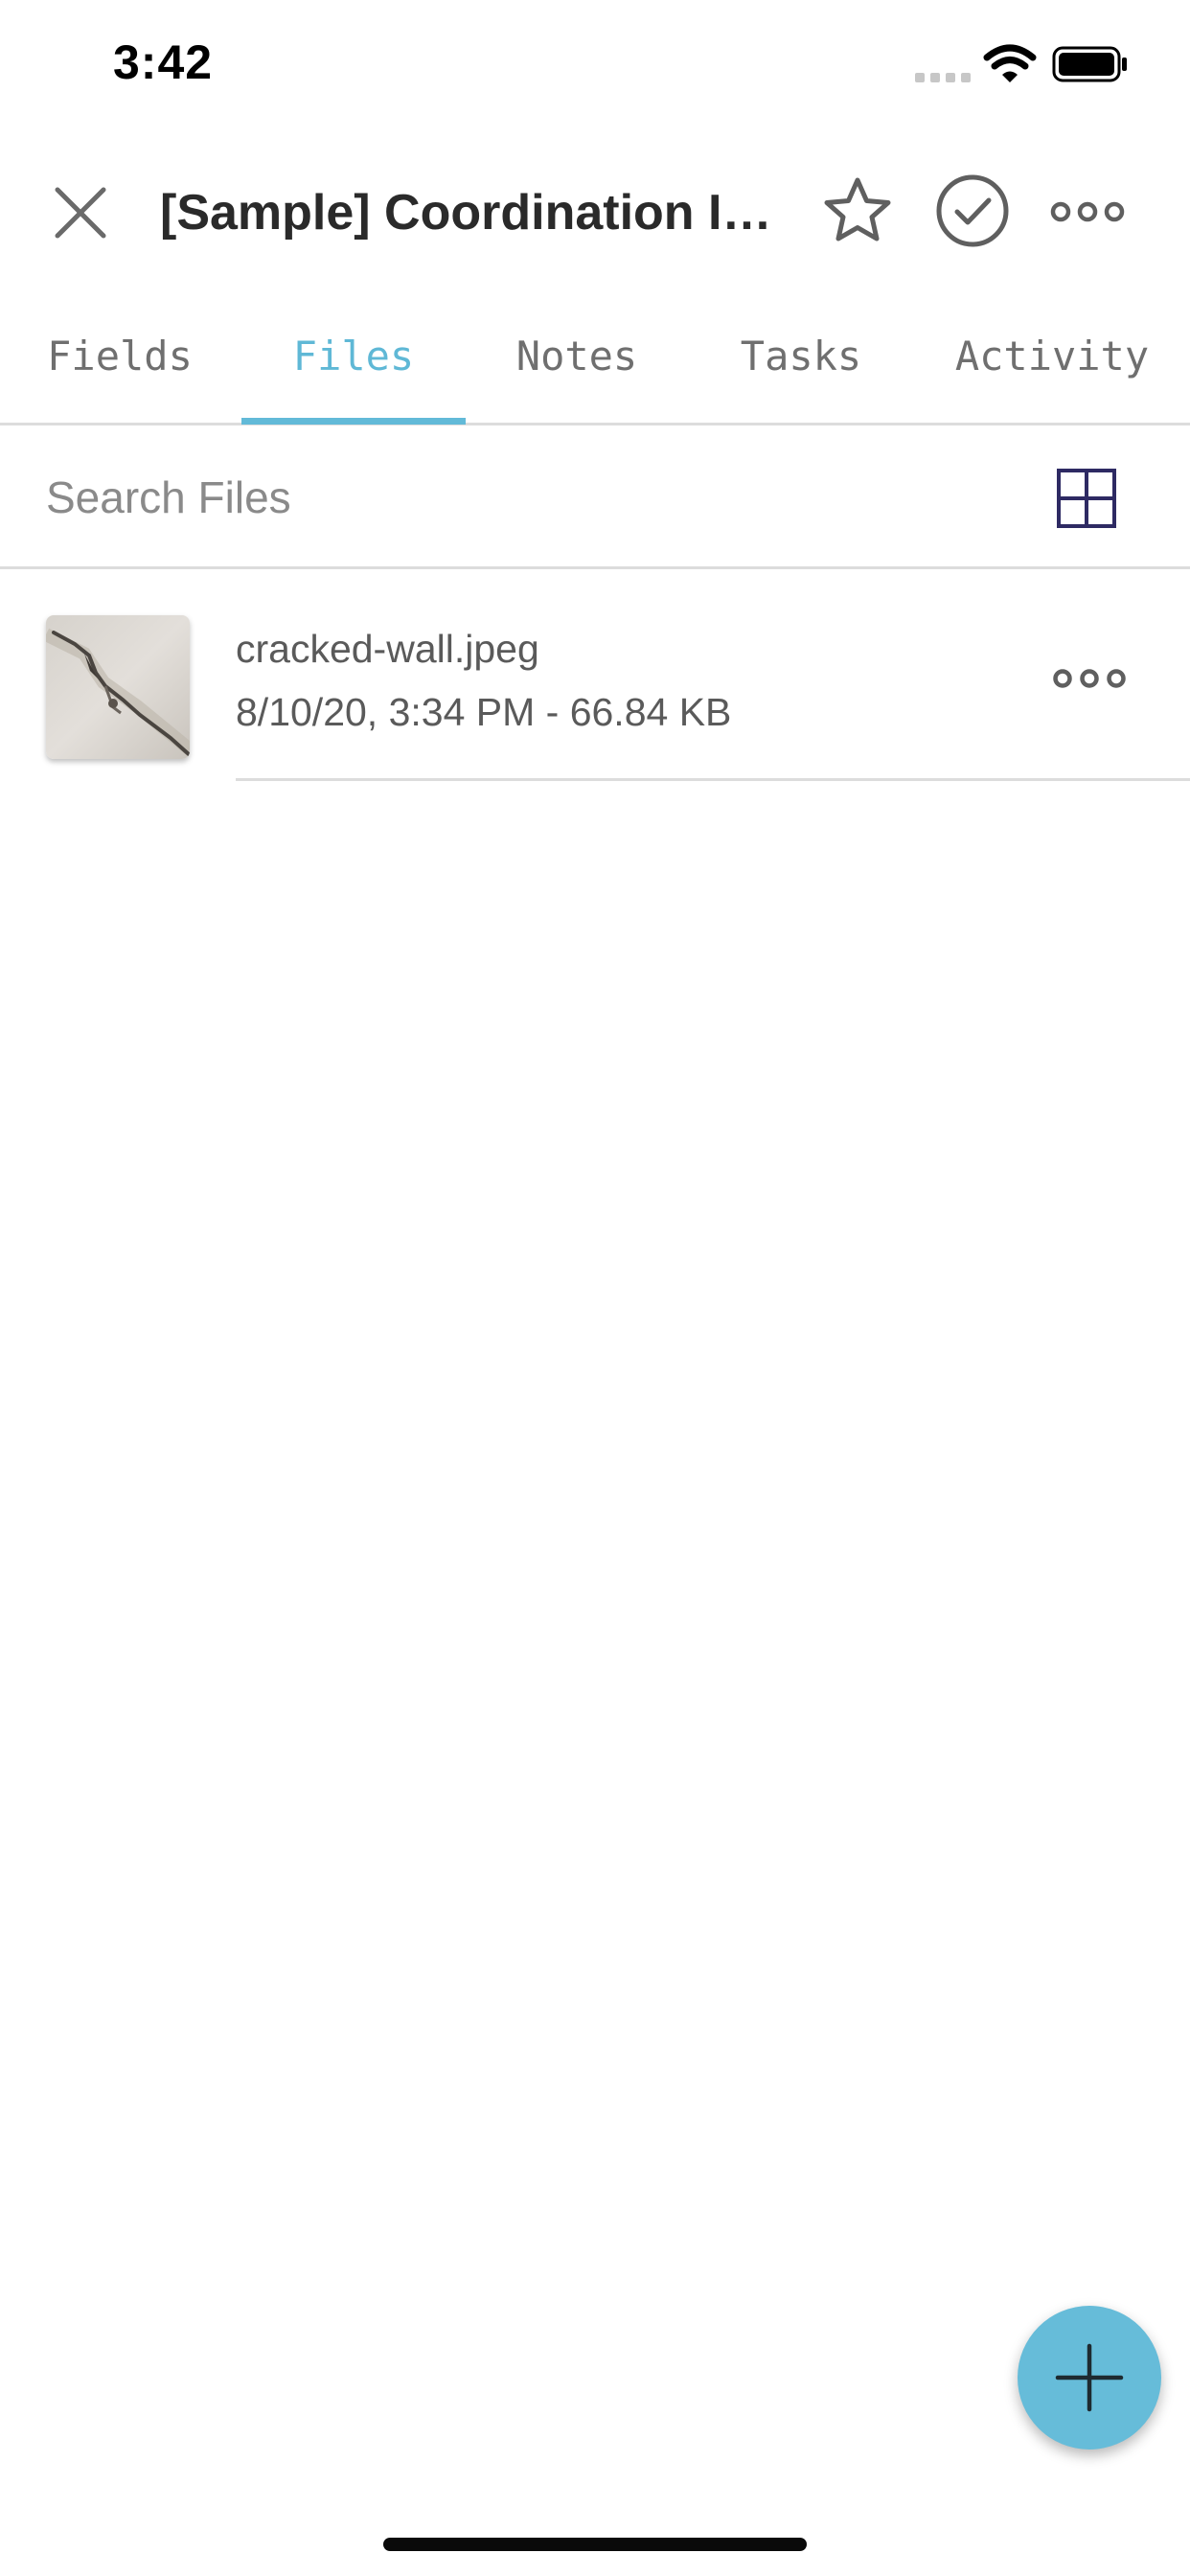 Image resolution: width=1190 pixels, height=2576 pixels. I want to click on tab-tasks: Tasks, so click(801, 366).